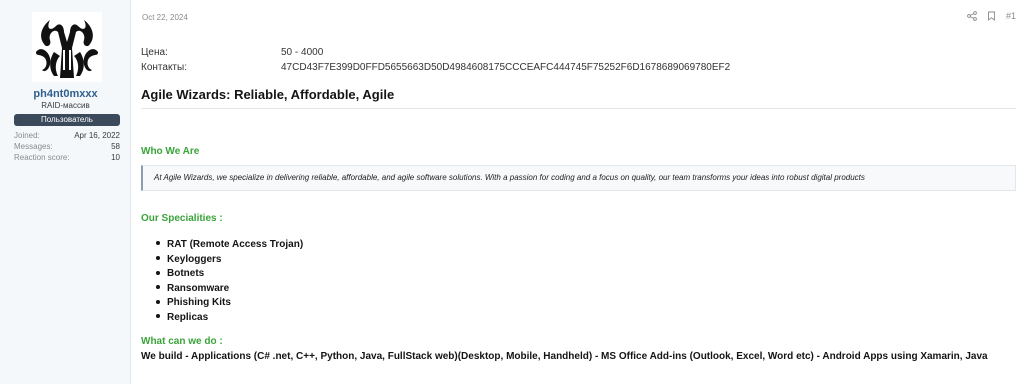 The height and width of the screenshot is (384, 1024). What do you see at coordinates (67, 135) in the screenshot?
I see `stat-joined: Joined: Apr 16, 2022` at bounding box center [67, 135].